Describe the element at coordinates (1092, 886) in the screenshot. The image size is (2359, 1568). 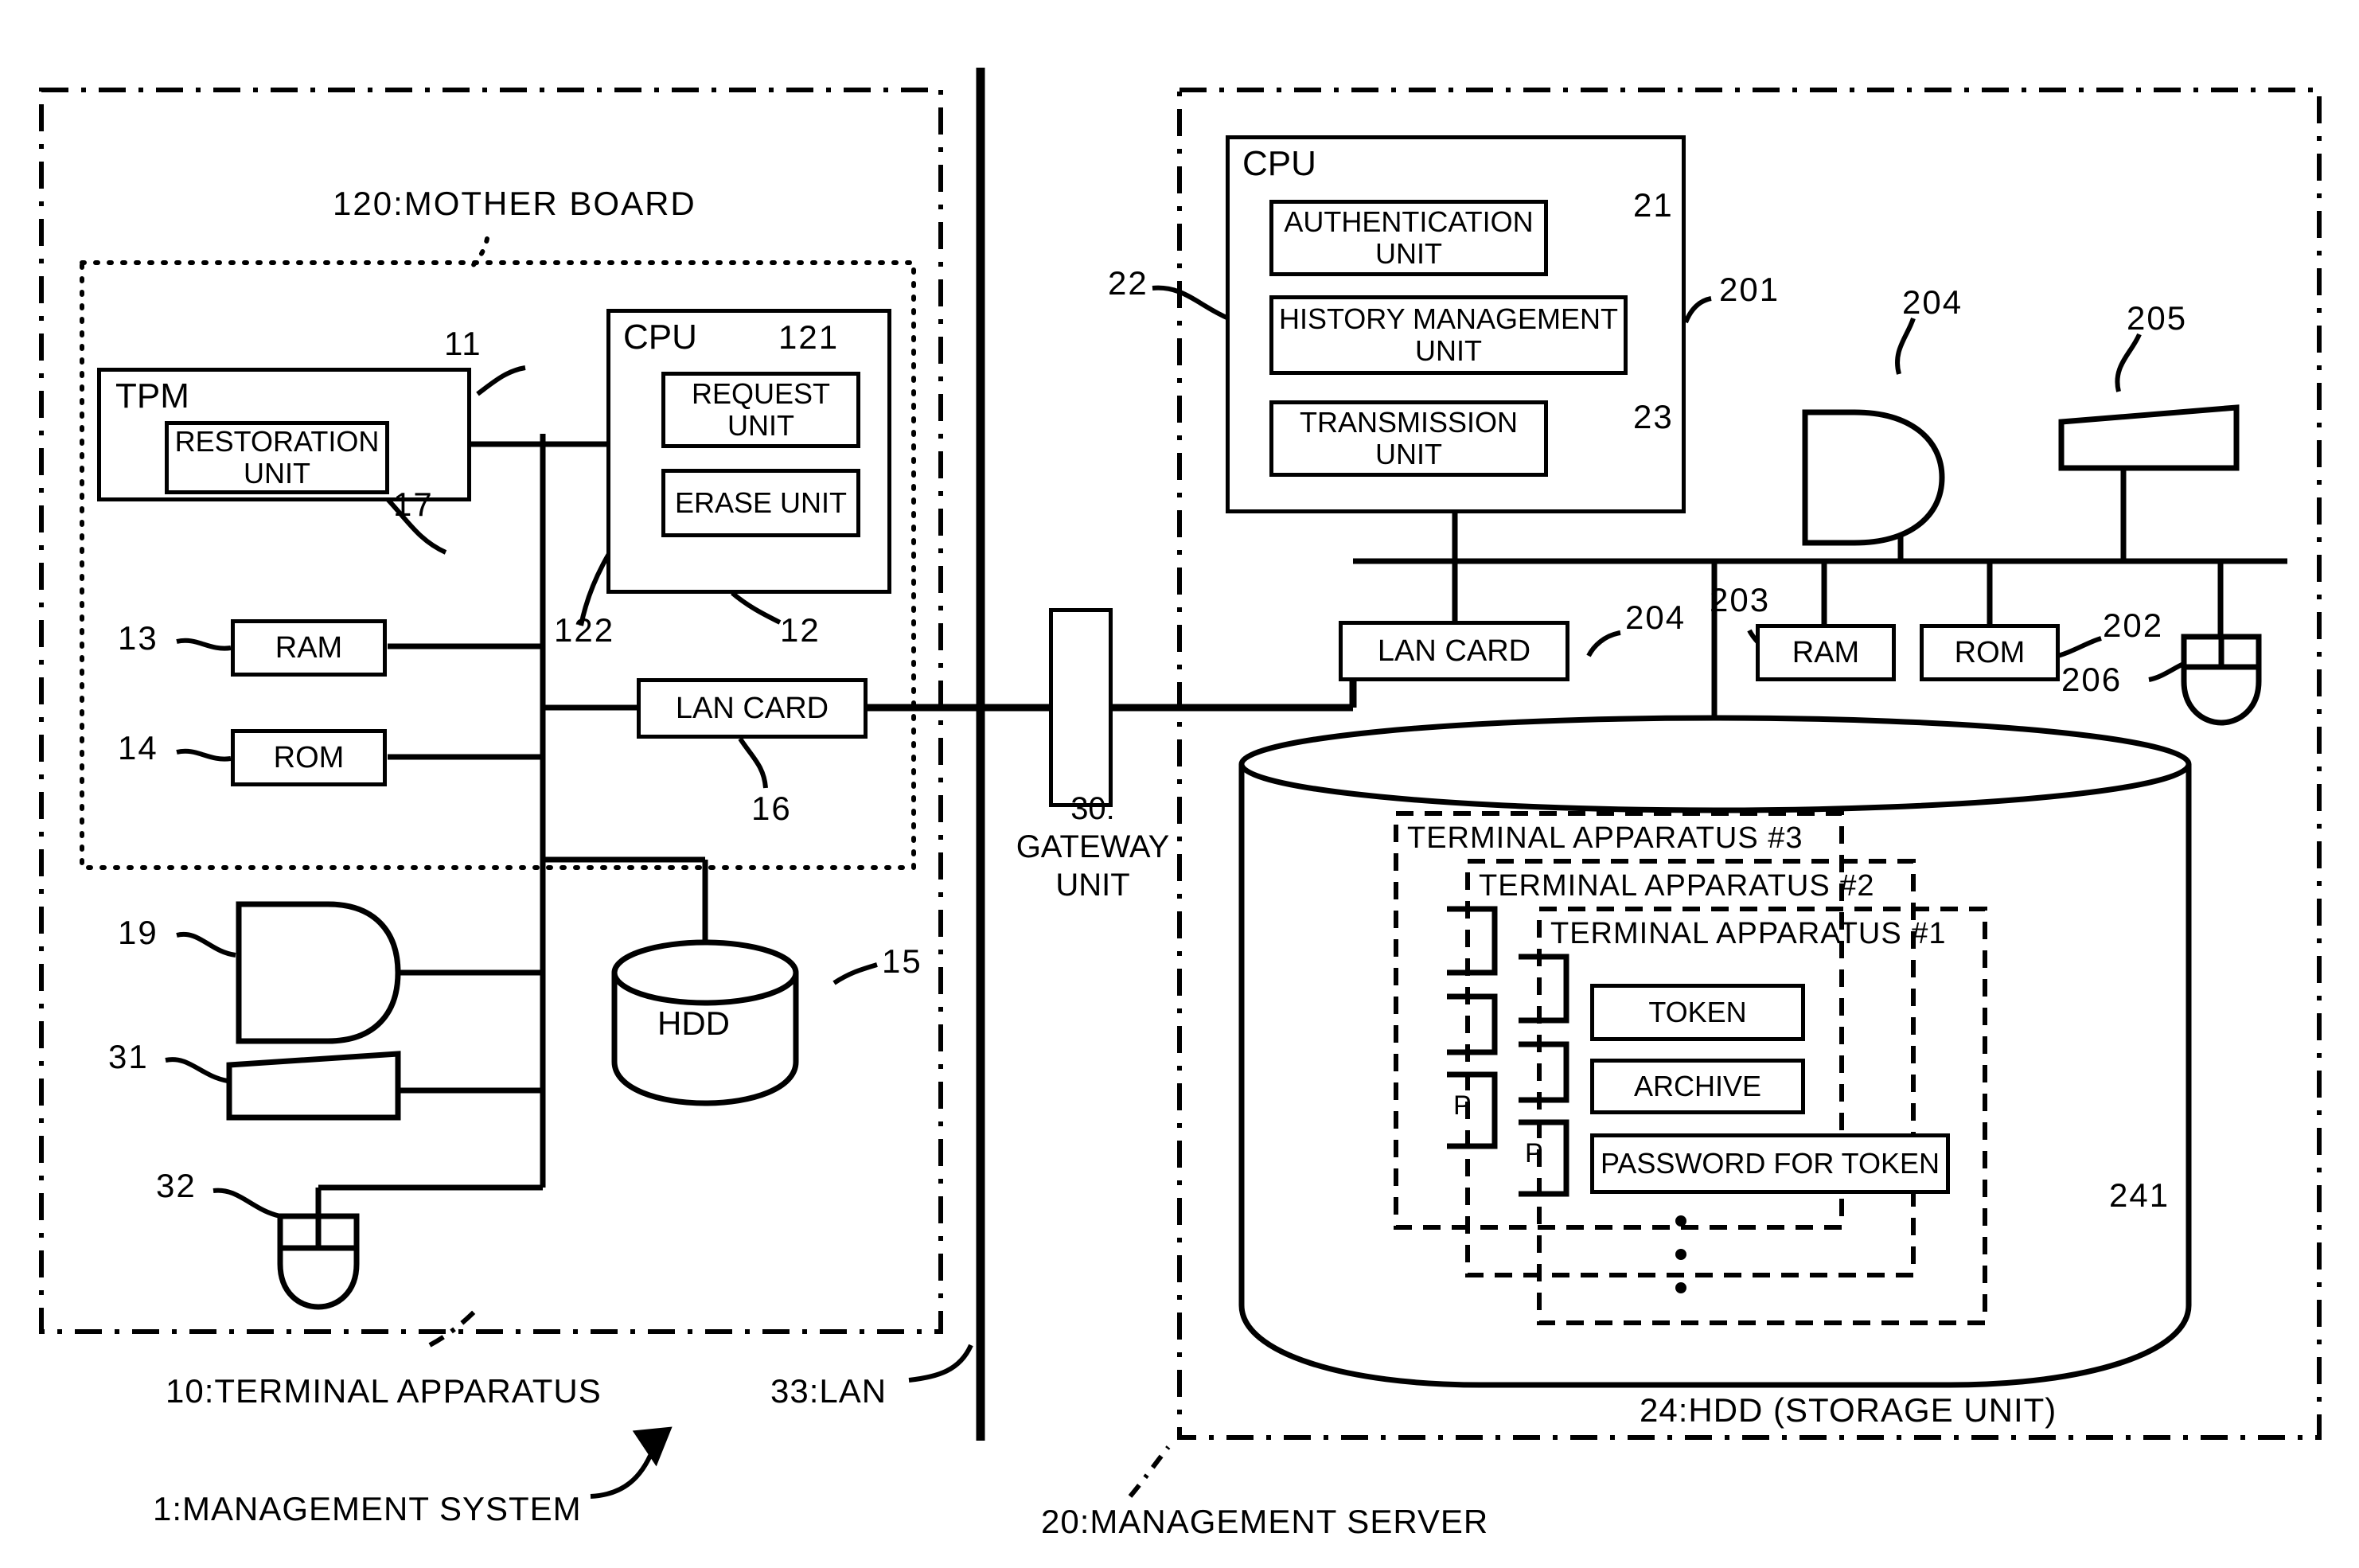
I see `gateway-label-line3: UNIT` at that location.